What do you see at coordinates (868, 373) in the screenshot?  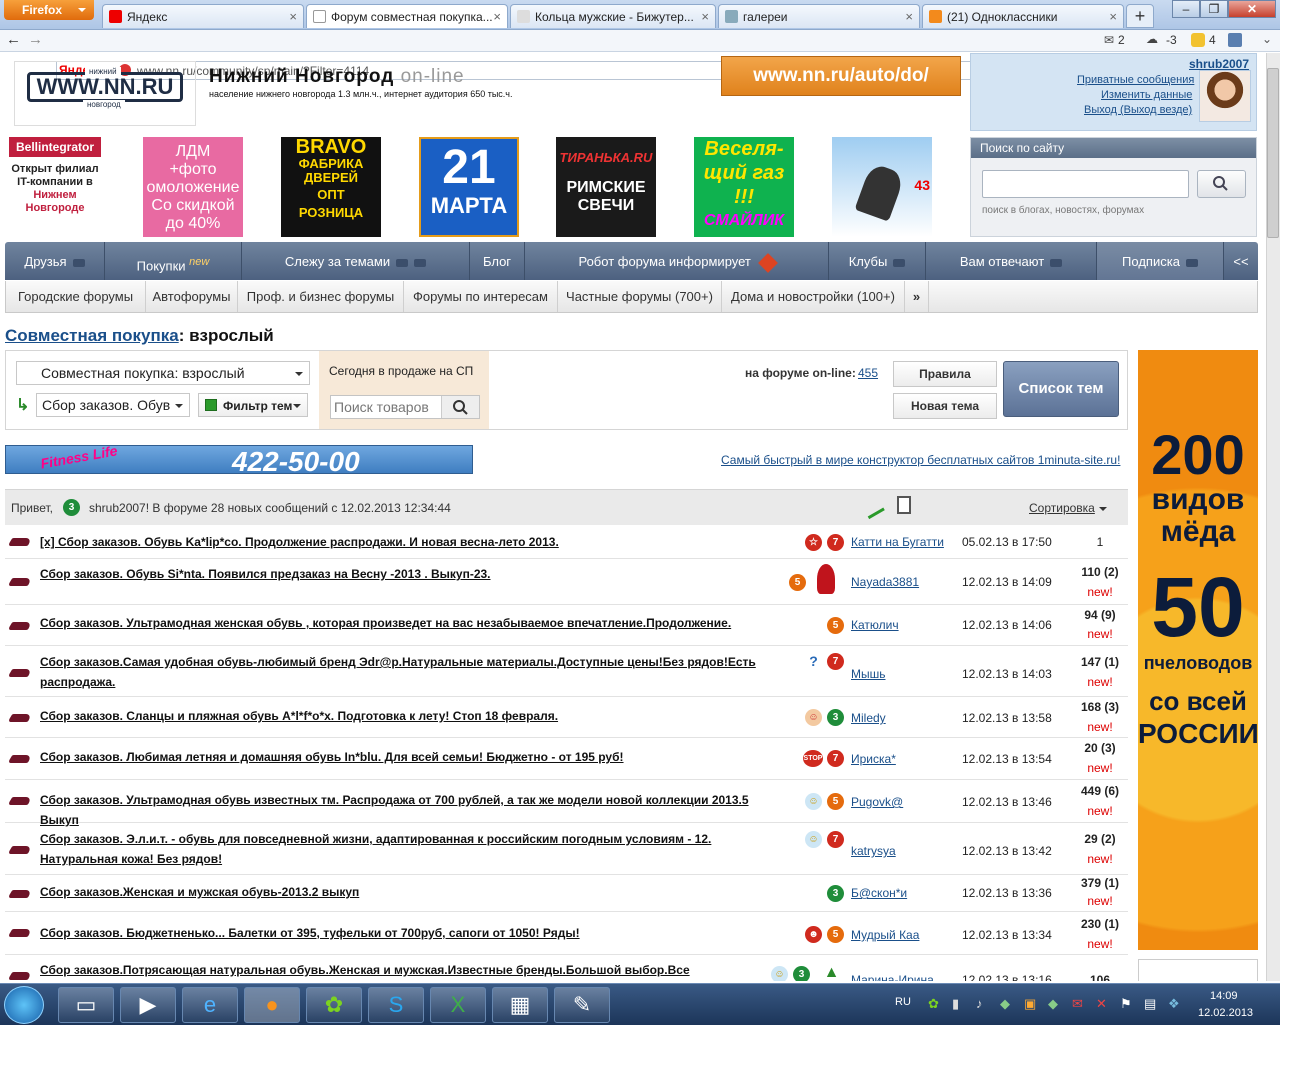 I see `online-count-link: 455` at bounding box center [868, 373].